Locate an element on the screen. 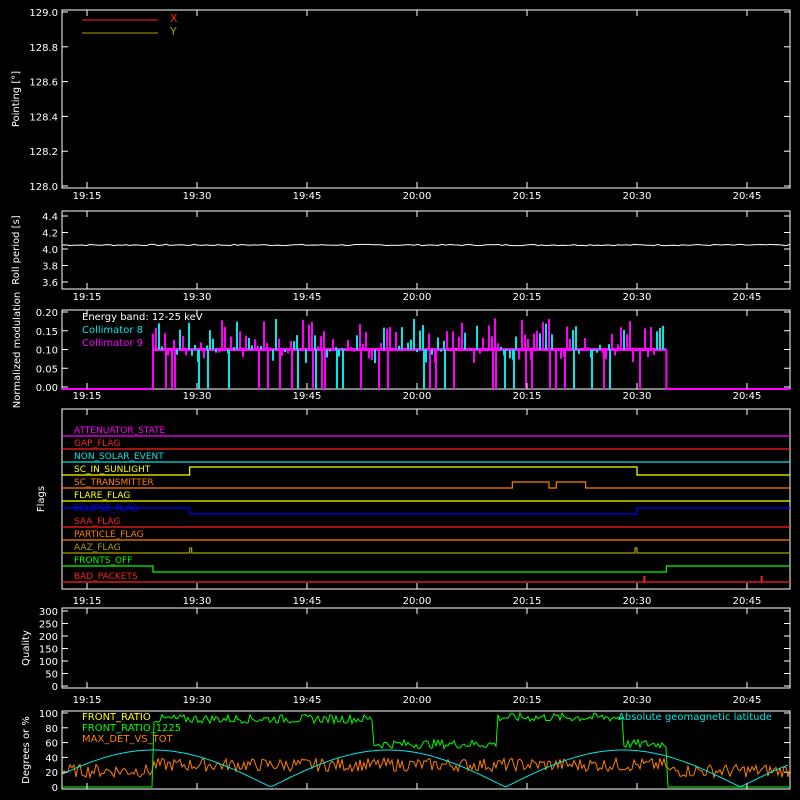 This screenshot has width=800, height=800. flag-label: AAZ_FLAG is located at coordinates (97, 548).